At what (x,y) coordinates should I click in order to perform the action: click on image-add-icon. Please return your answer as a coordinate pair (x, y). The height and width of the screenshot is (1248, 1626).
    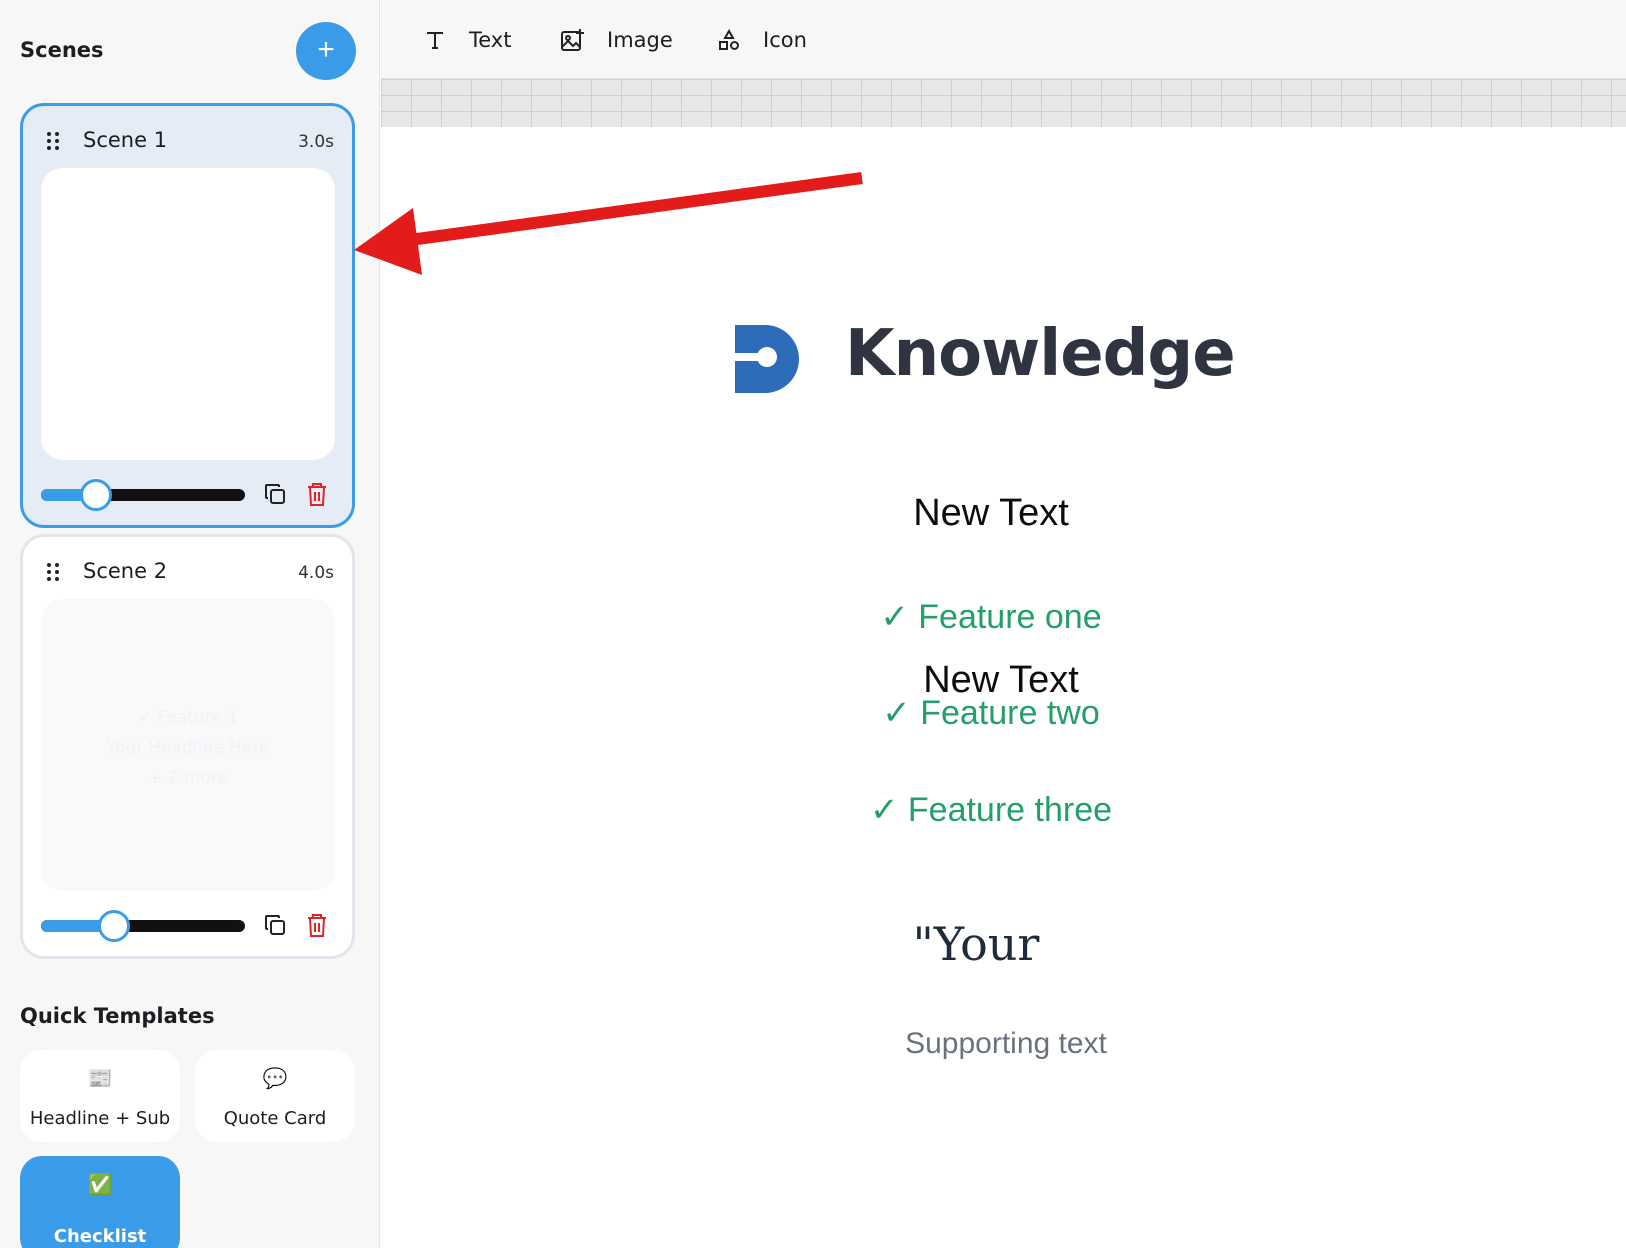
    Looking at the image, I should click on (573, 40).